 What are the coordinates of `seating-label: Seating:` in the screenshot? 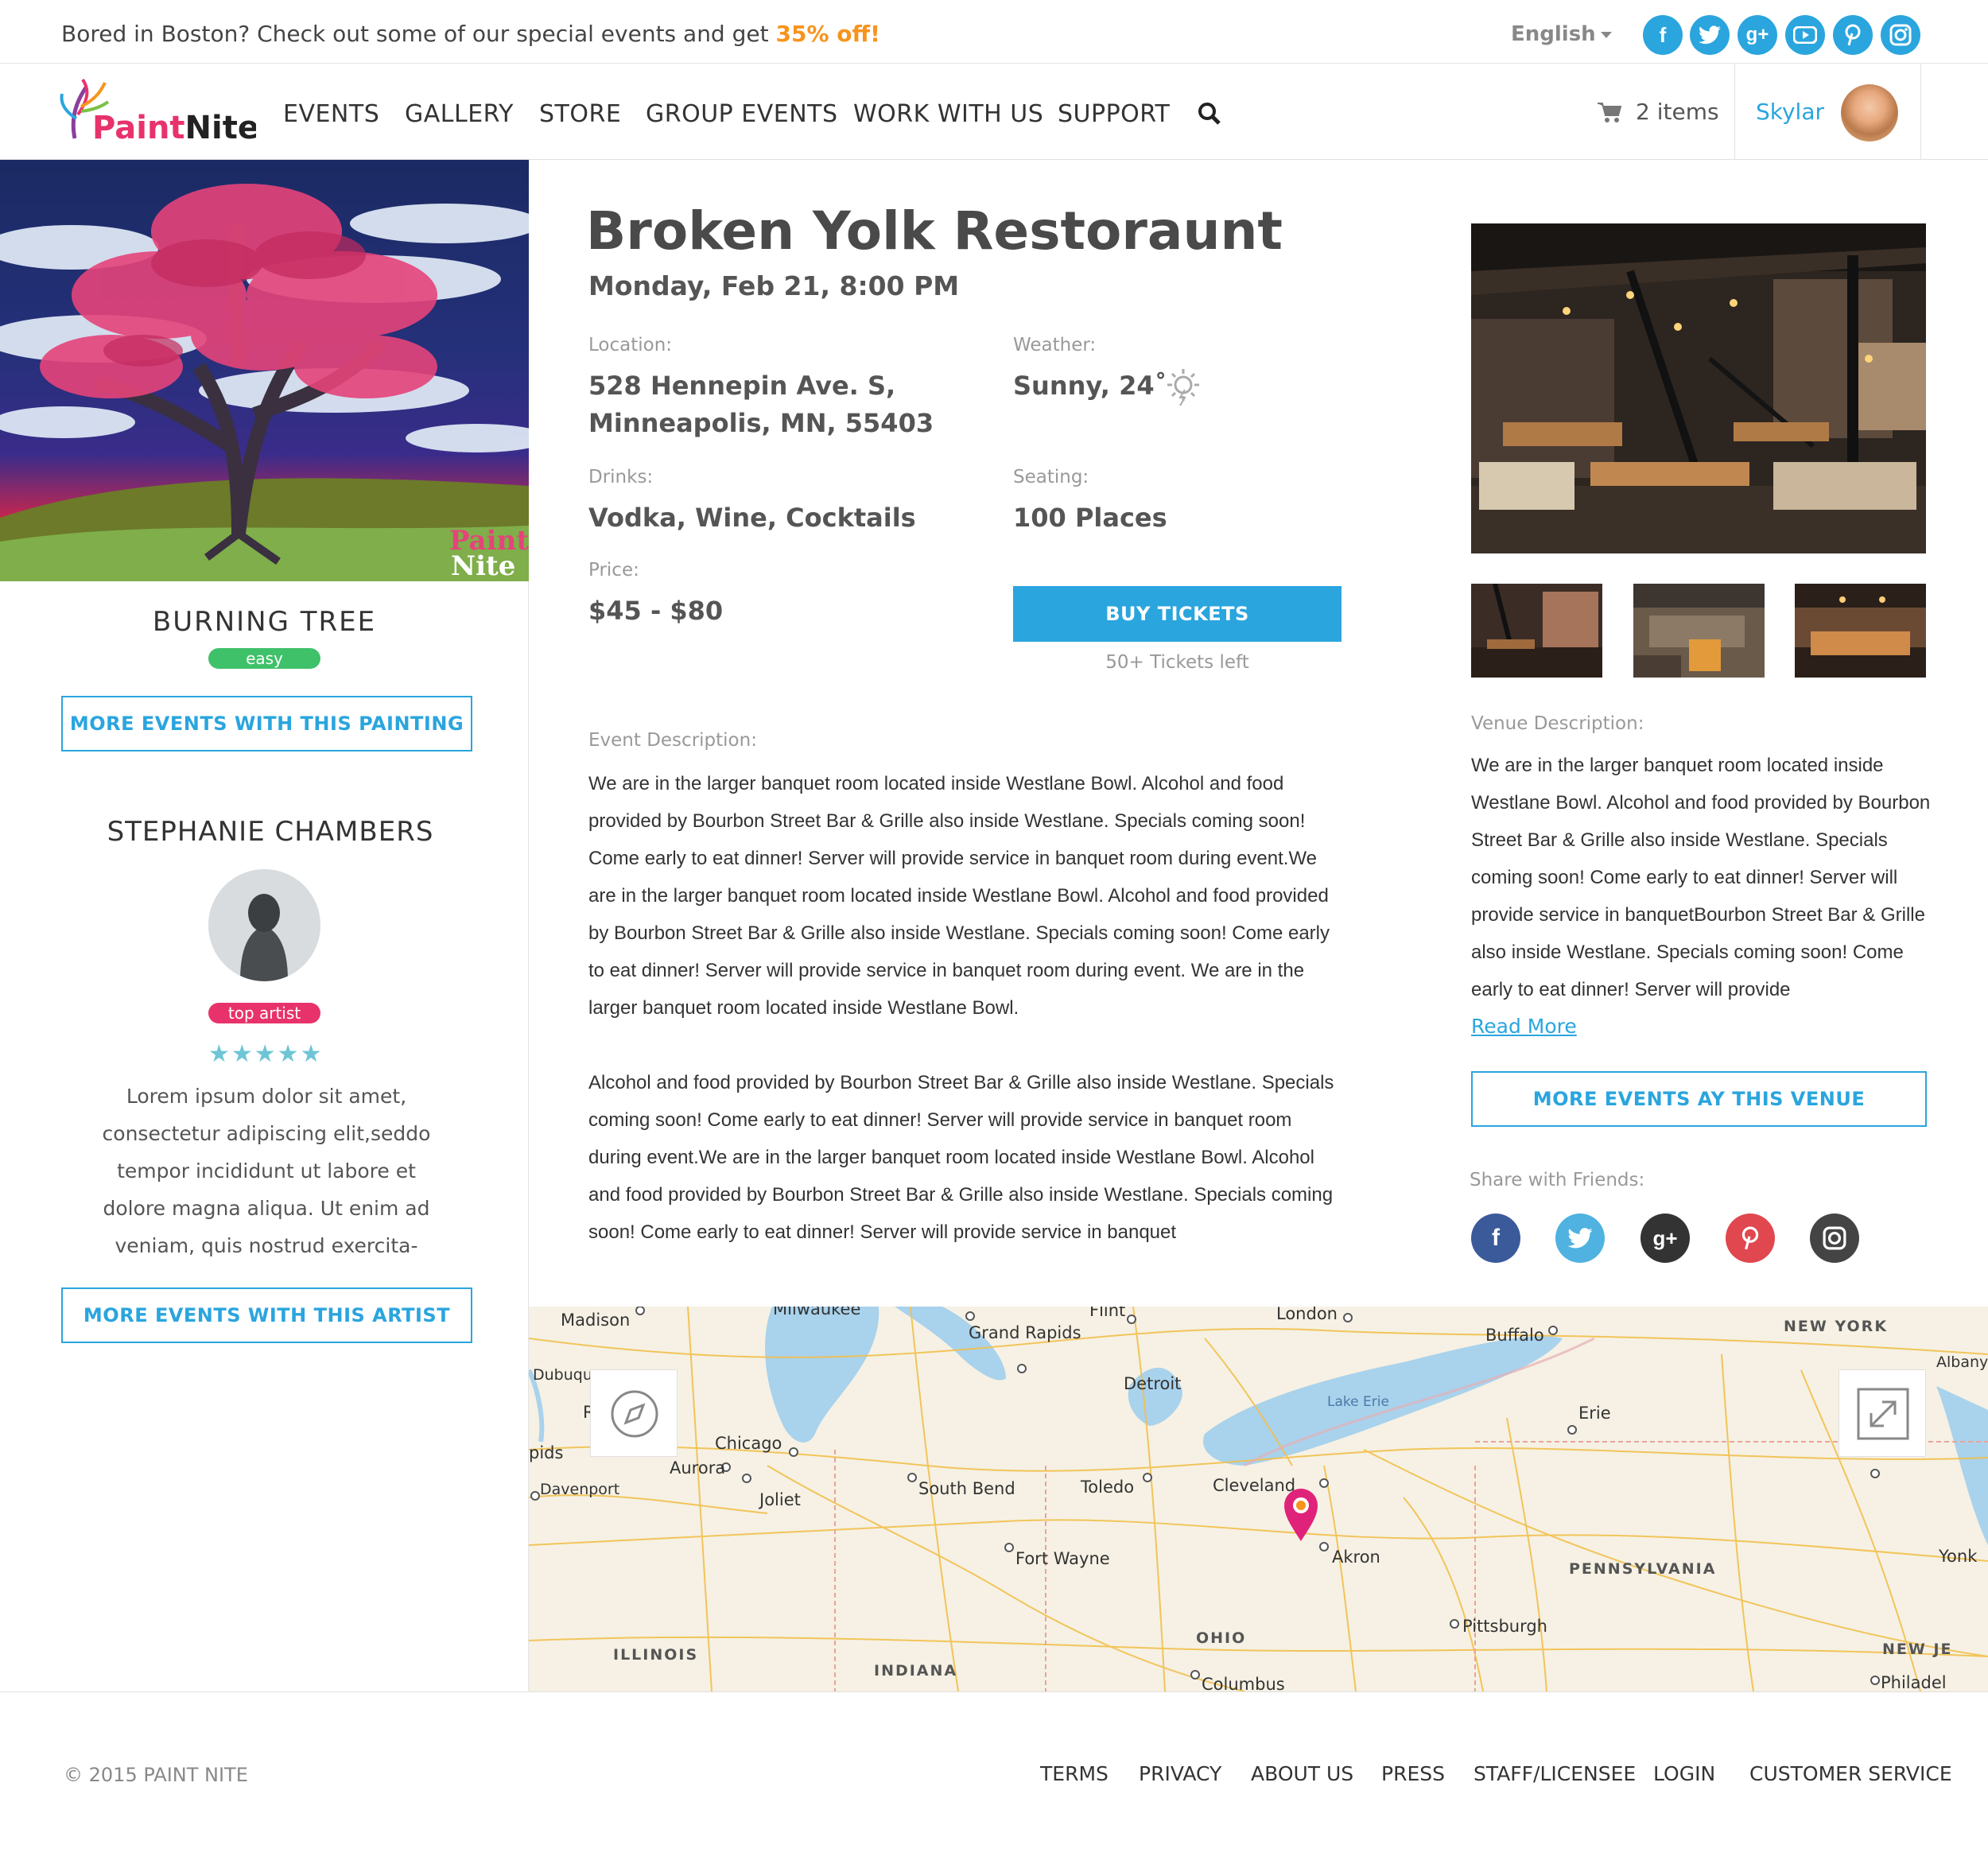 It's located at (1051, 477).